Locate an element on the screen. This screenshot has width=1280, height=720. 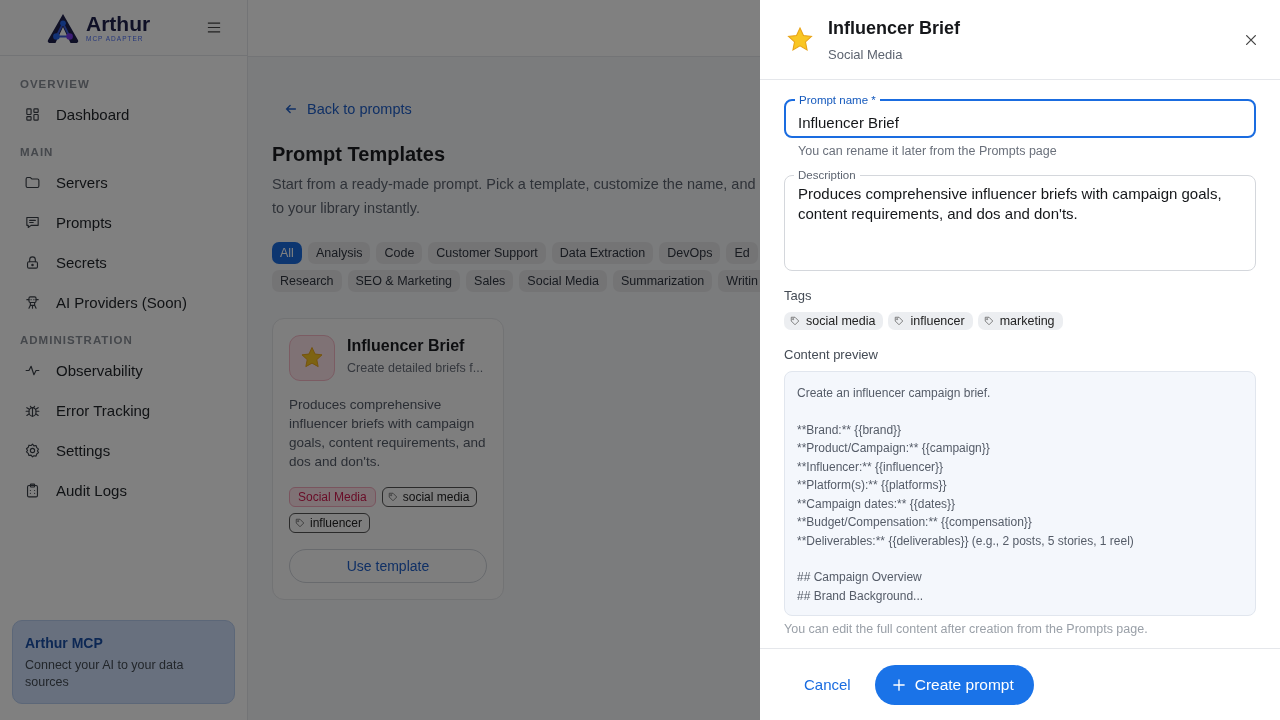
page-title: Prompt Templates is located at coordinates (358, 154).